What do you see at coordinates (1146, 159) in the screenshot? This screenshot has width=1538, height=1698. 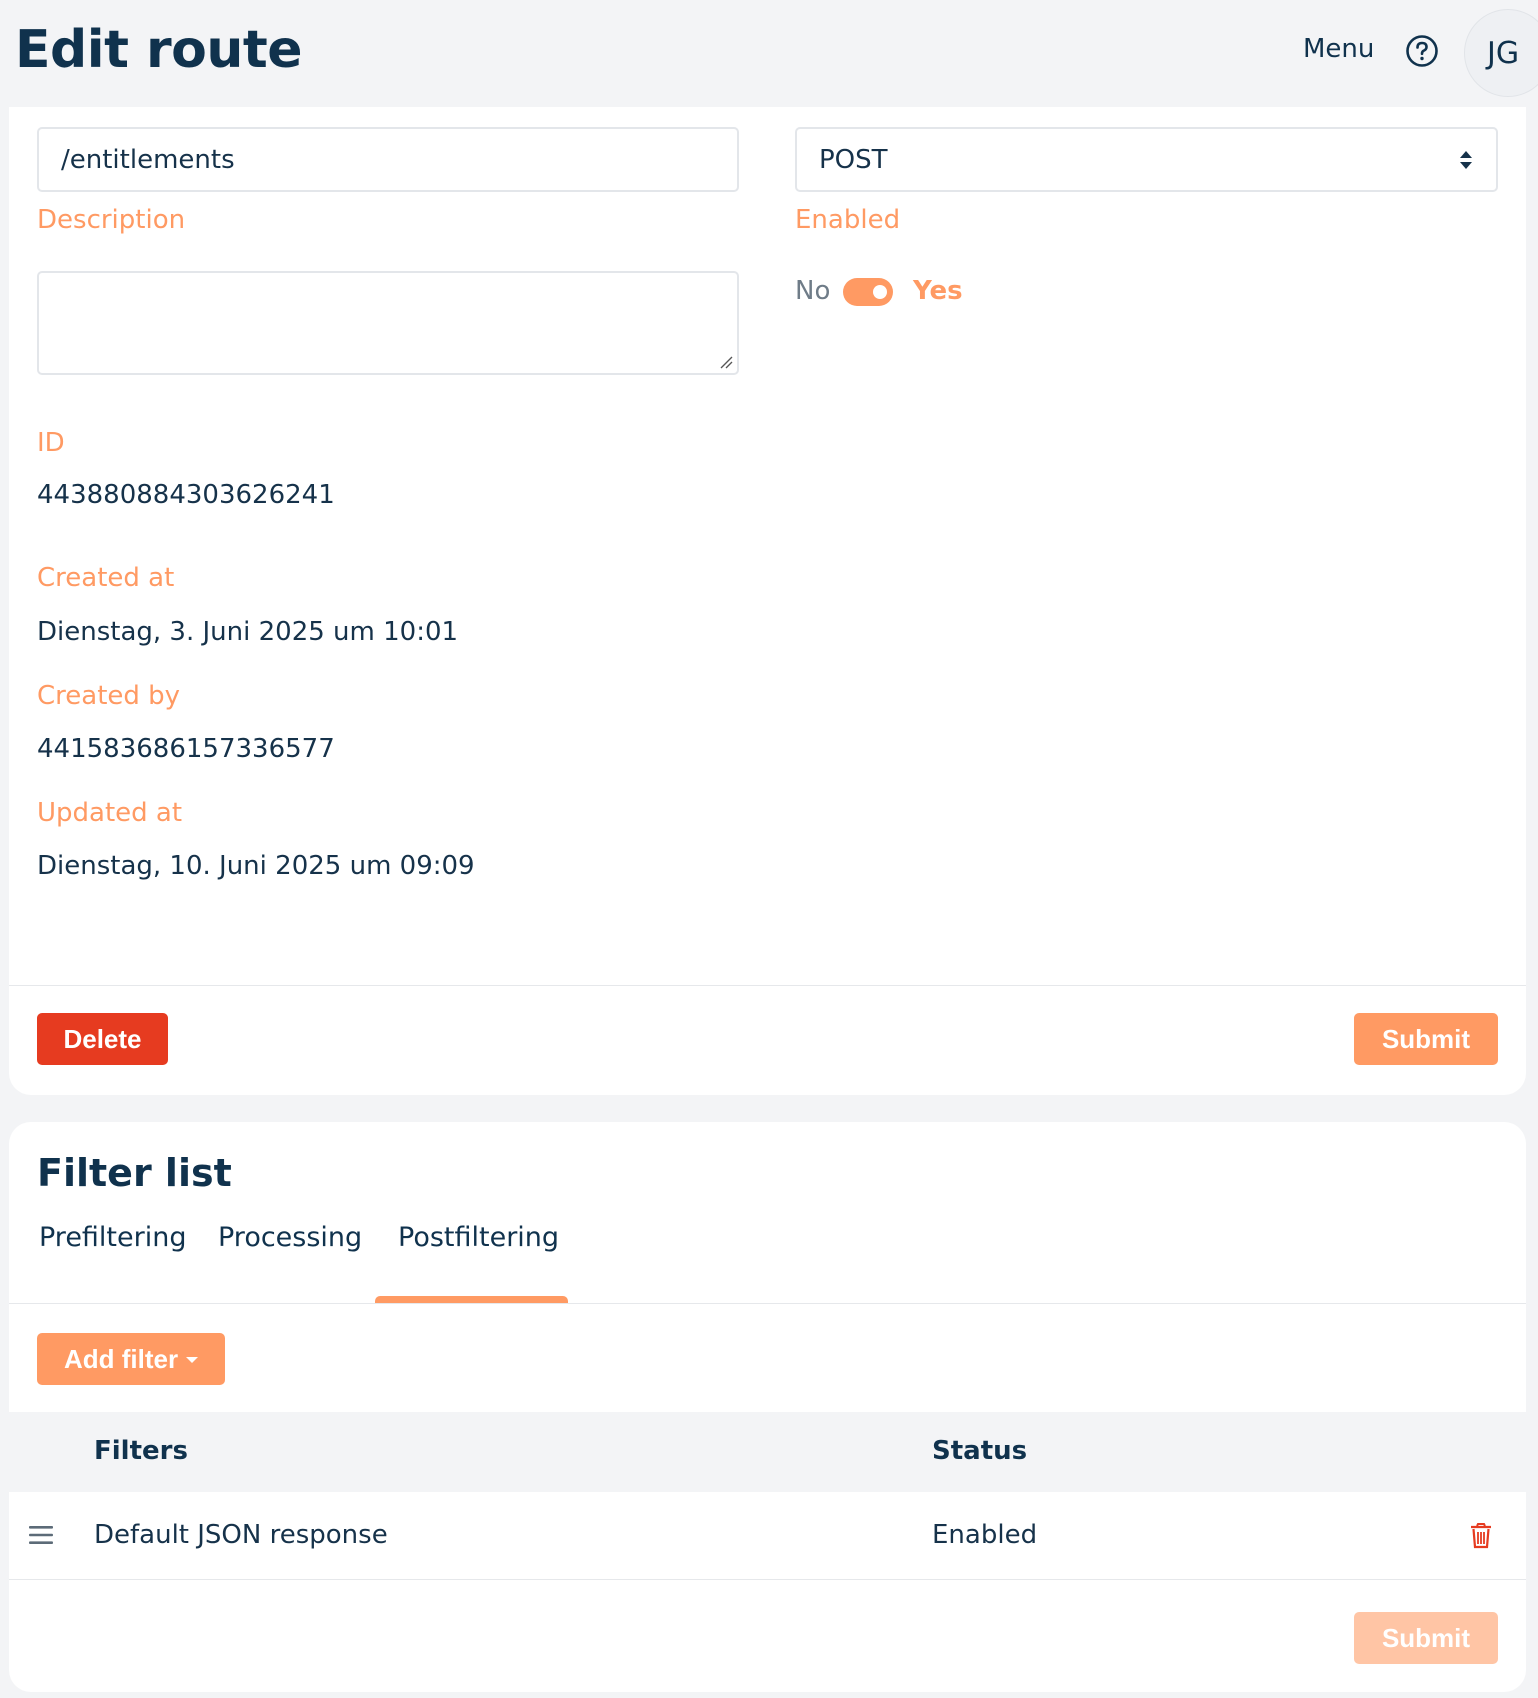 I see `method-select: POST` at bounding box center [1146, 159].